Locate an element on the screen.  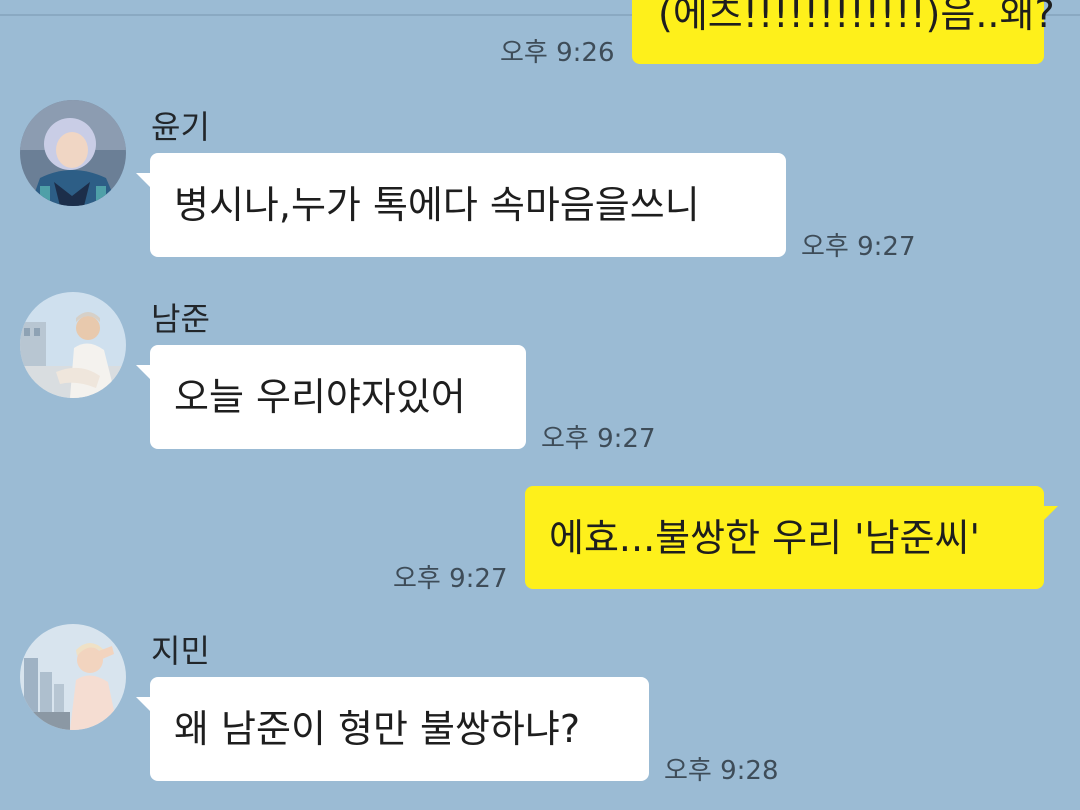
message-time: 오후 9:28 is located at coordinates (721, 771).